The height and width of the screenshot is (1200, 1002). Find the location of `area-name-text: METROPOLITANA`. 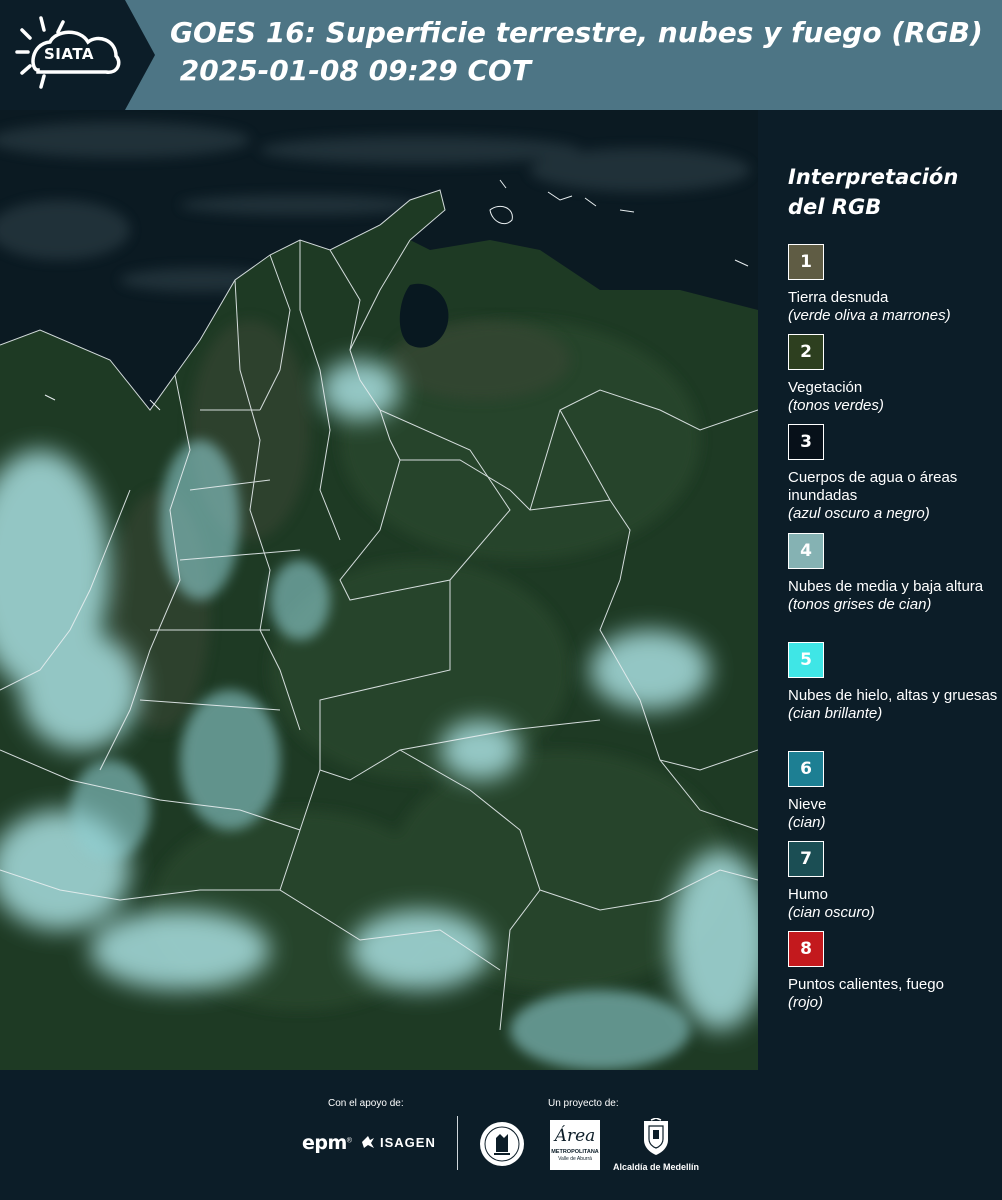

area-name-text: METROPOLITANA is located at coordinates (575, 1152).